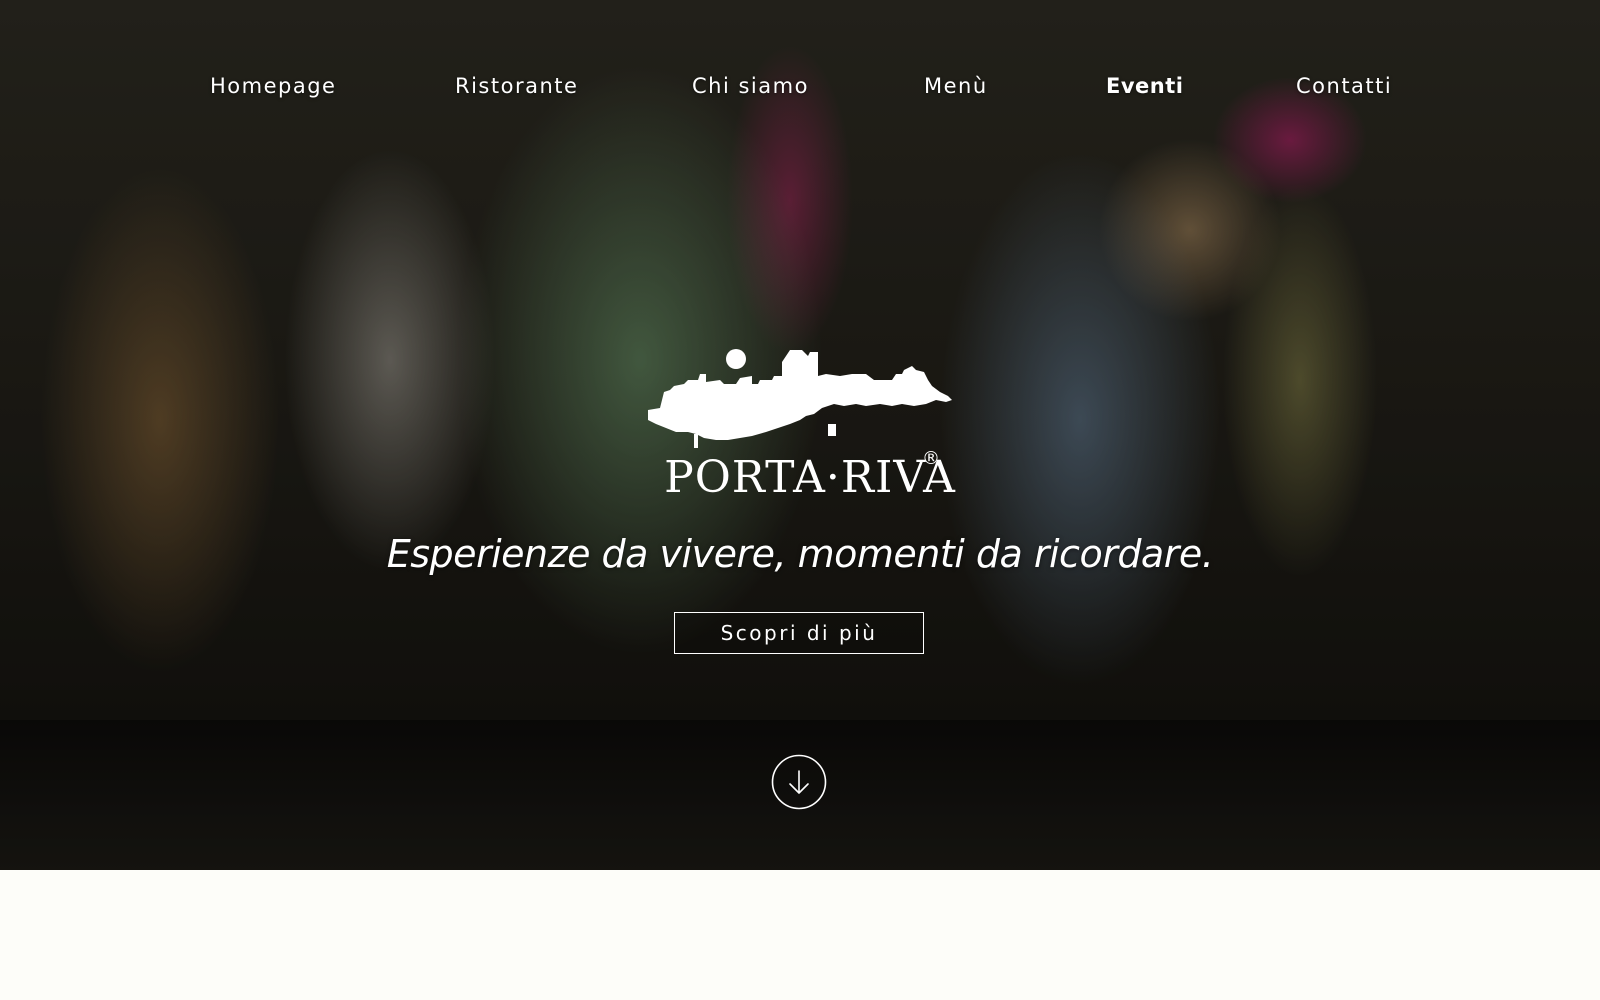 The width and height of the screenshot is (1600, 1000). I want to click on logo-moon-shape, so click(736, 359).